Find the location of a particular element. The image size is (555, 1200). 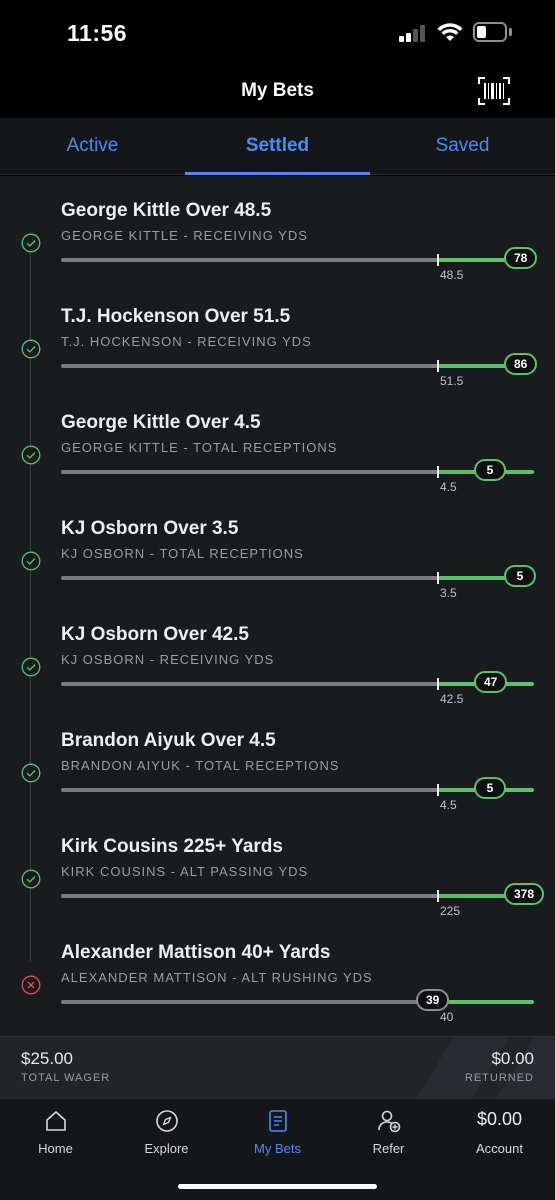

bet-line-value: 51.5 is located at coordinates (452, 381).